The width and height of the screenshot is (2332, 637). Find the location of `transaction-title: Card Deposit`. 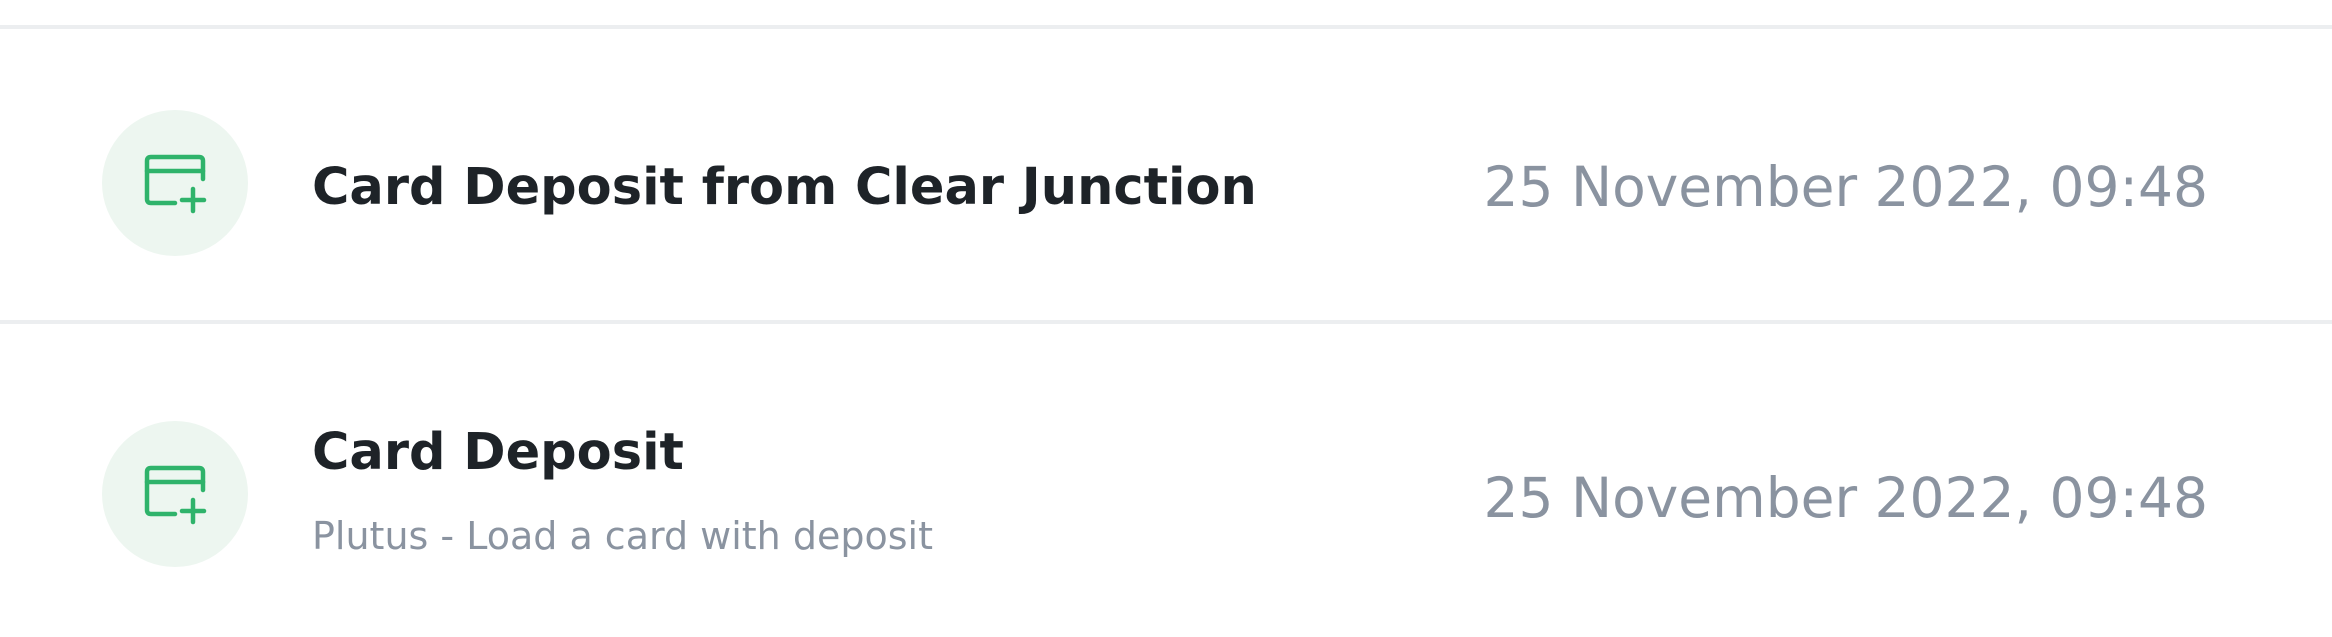

transaction-title: Card Deposit is located at coordinates (498, 452).